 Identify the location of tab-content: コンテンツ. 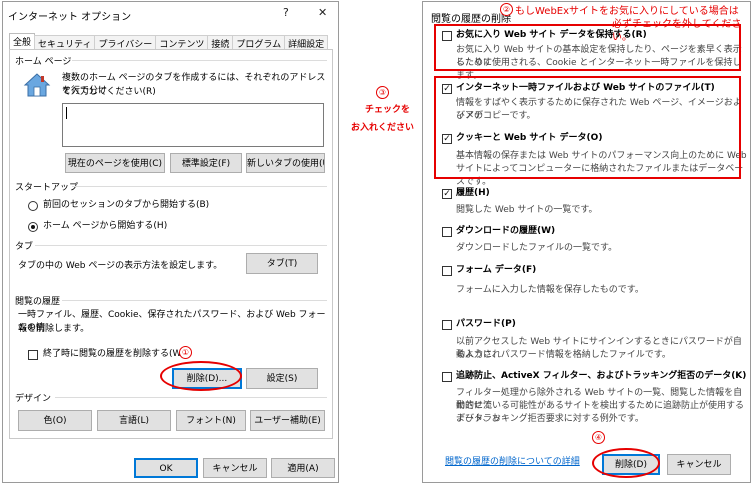
(182, 42).